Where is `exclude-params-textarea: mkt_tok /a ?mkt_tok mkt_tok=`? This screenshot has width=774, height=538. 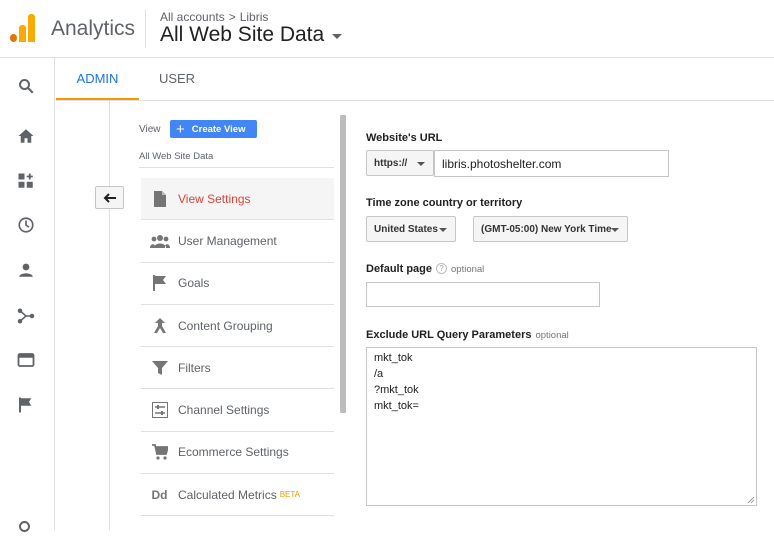
exclude-params-textarea: mkt_tok /a ?mkt_tok mkt_tok= is located at coordinates (561, 426).